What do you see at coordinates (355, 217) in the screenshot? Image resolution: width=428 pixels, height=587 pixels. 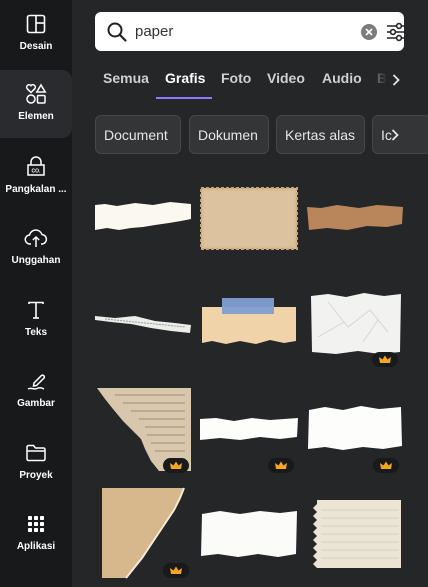 I see `brown-kraft-strip` at bounding box center [355, 217].